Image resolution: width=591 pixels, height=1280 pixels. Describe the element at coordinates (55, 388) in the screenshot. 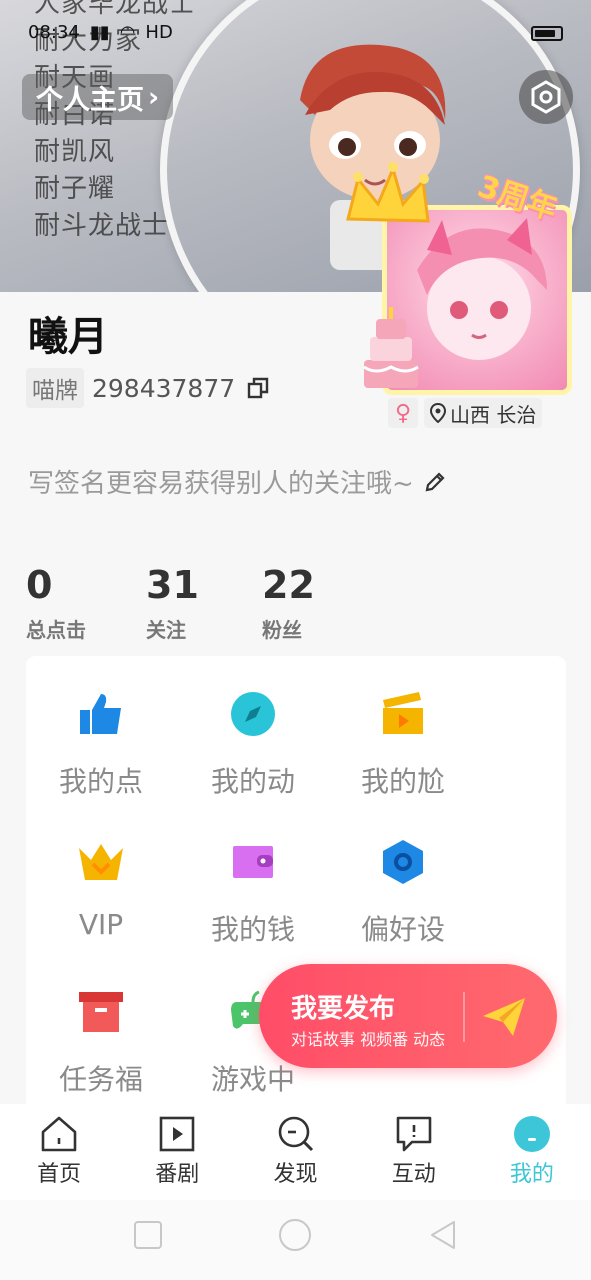

I see `id-tag: 喵牌` at that location.